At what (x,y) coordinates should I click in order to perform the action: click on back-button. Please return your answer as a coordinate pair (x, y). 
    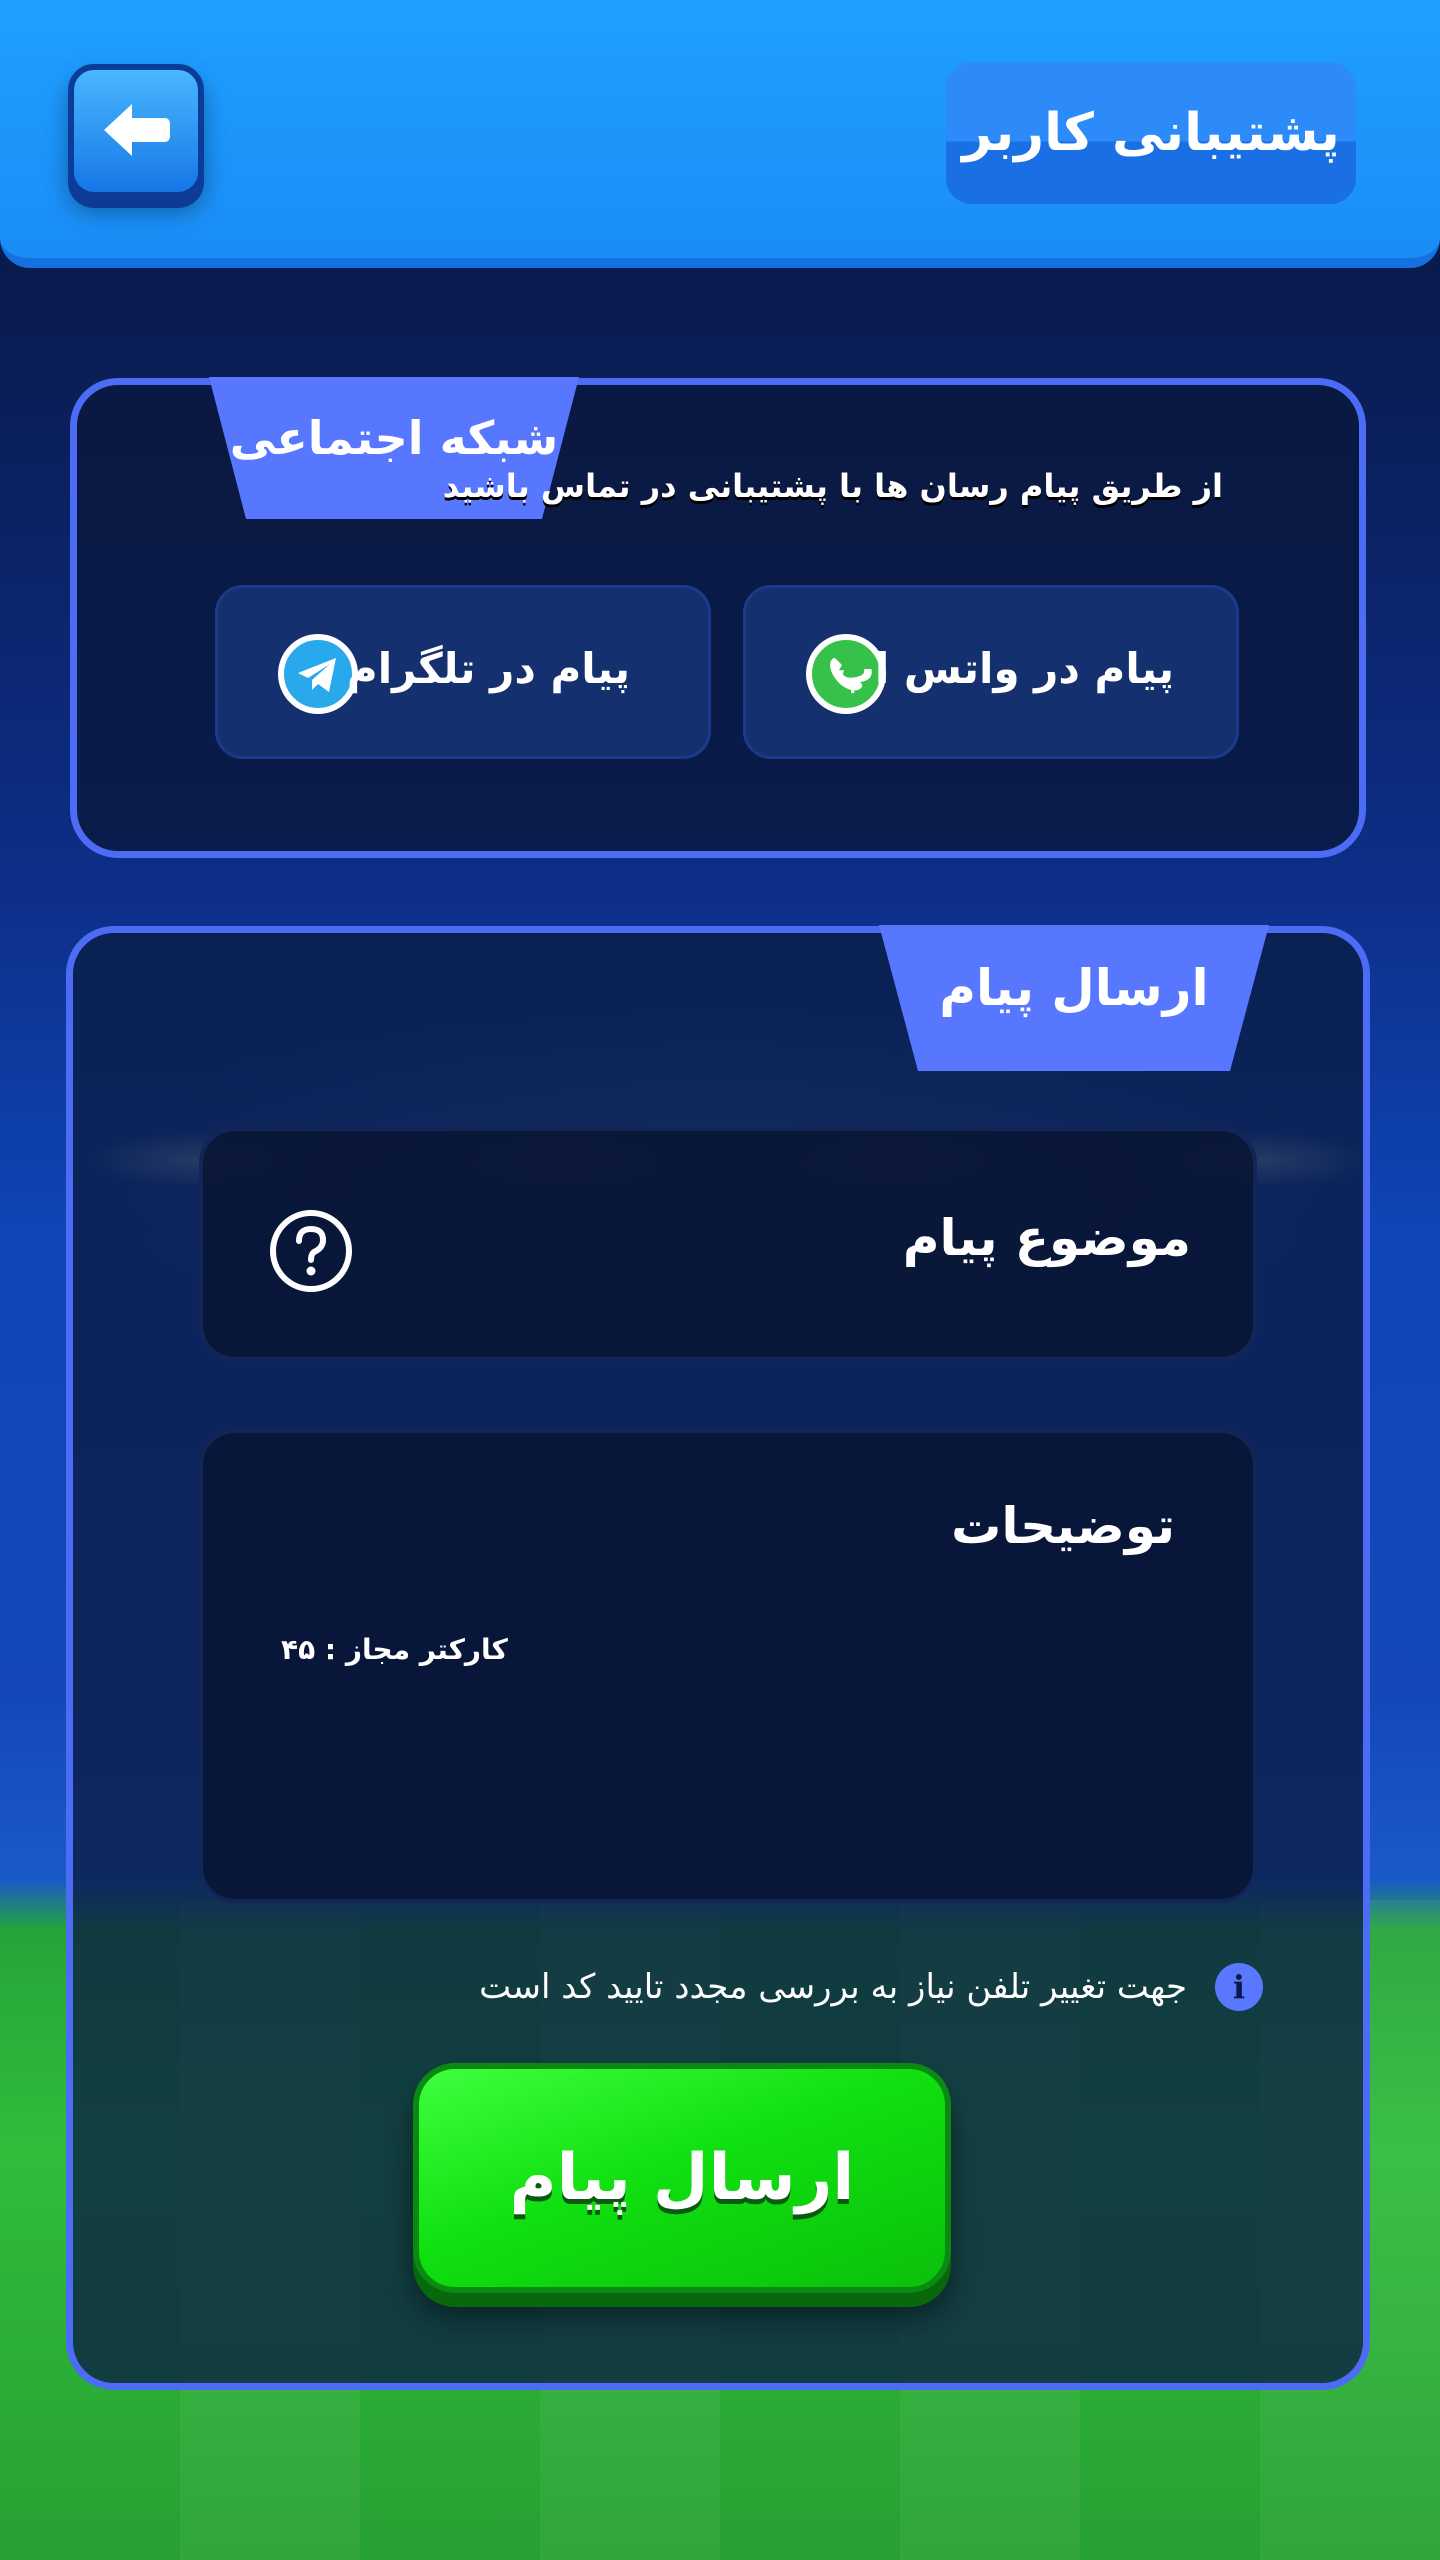
    Looking at the image, I should click on (136, 131).